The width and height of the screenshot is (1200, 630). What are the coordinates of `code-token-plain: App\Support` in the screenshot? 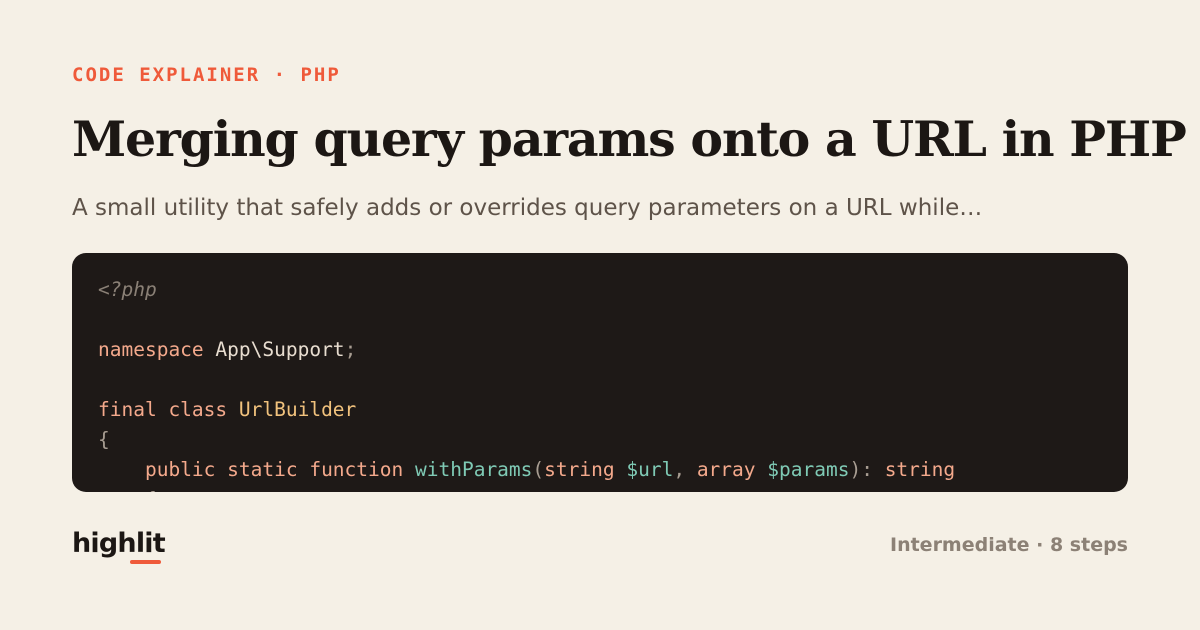 It's located at (274, 349).